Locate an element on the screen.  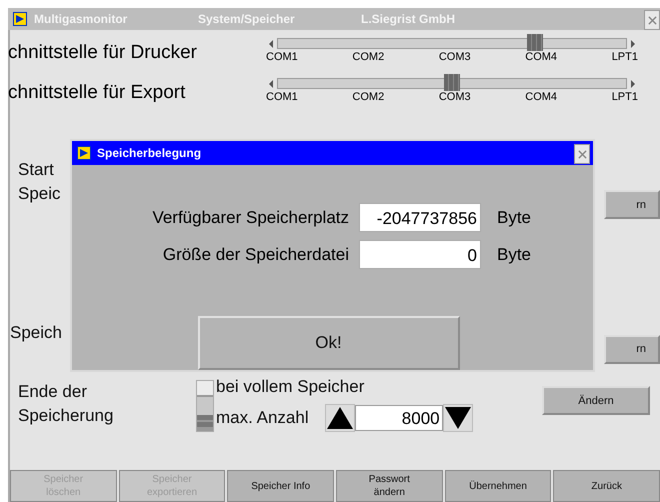
dialog-title: Speicherbelegung is located at coordinates (149, 153).